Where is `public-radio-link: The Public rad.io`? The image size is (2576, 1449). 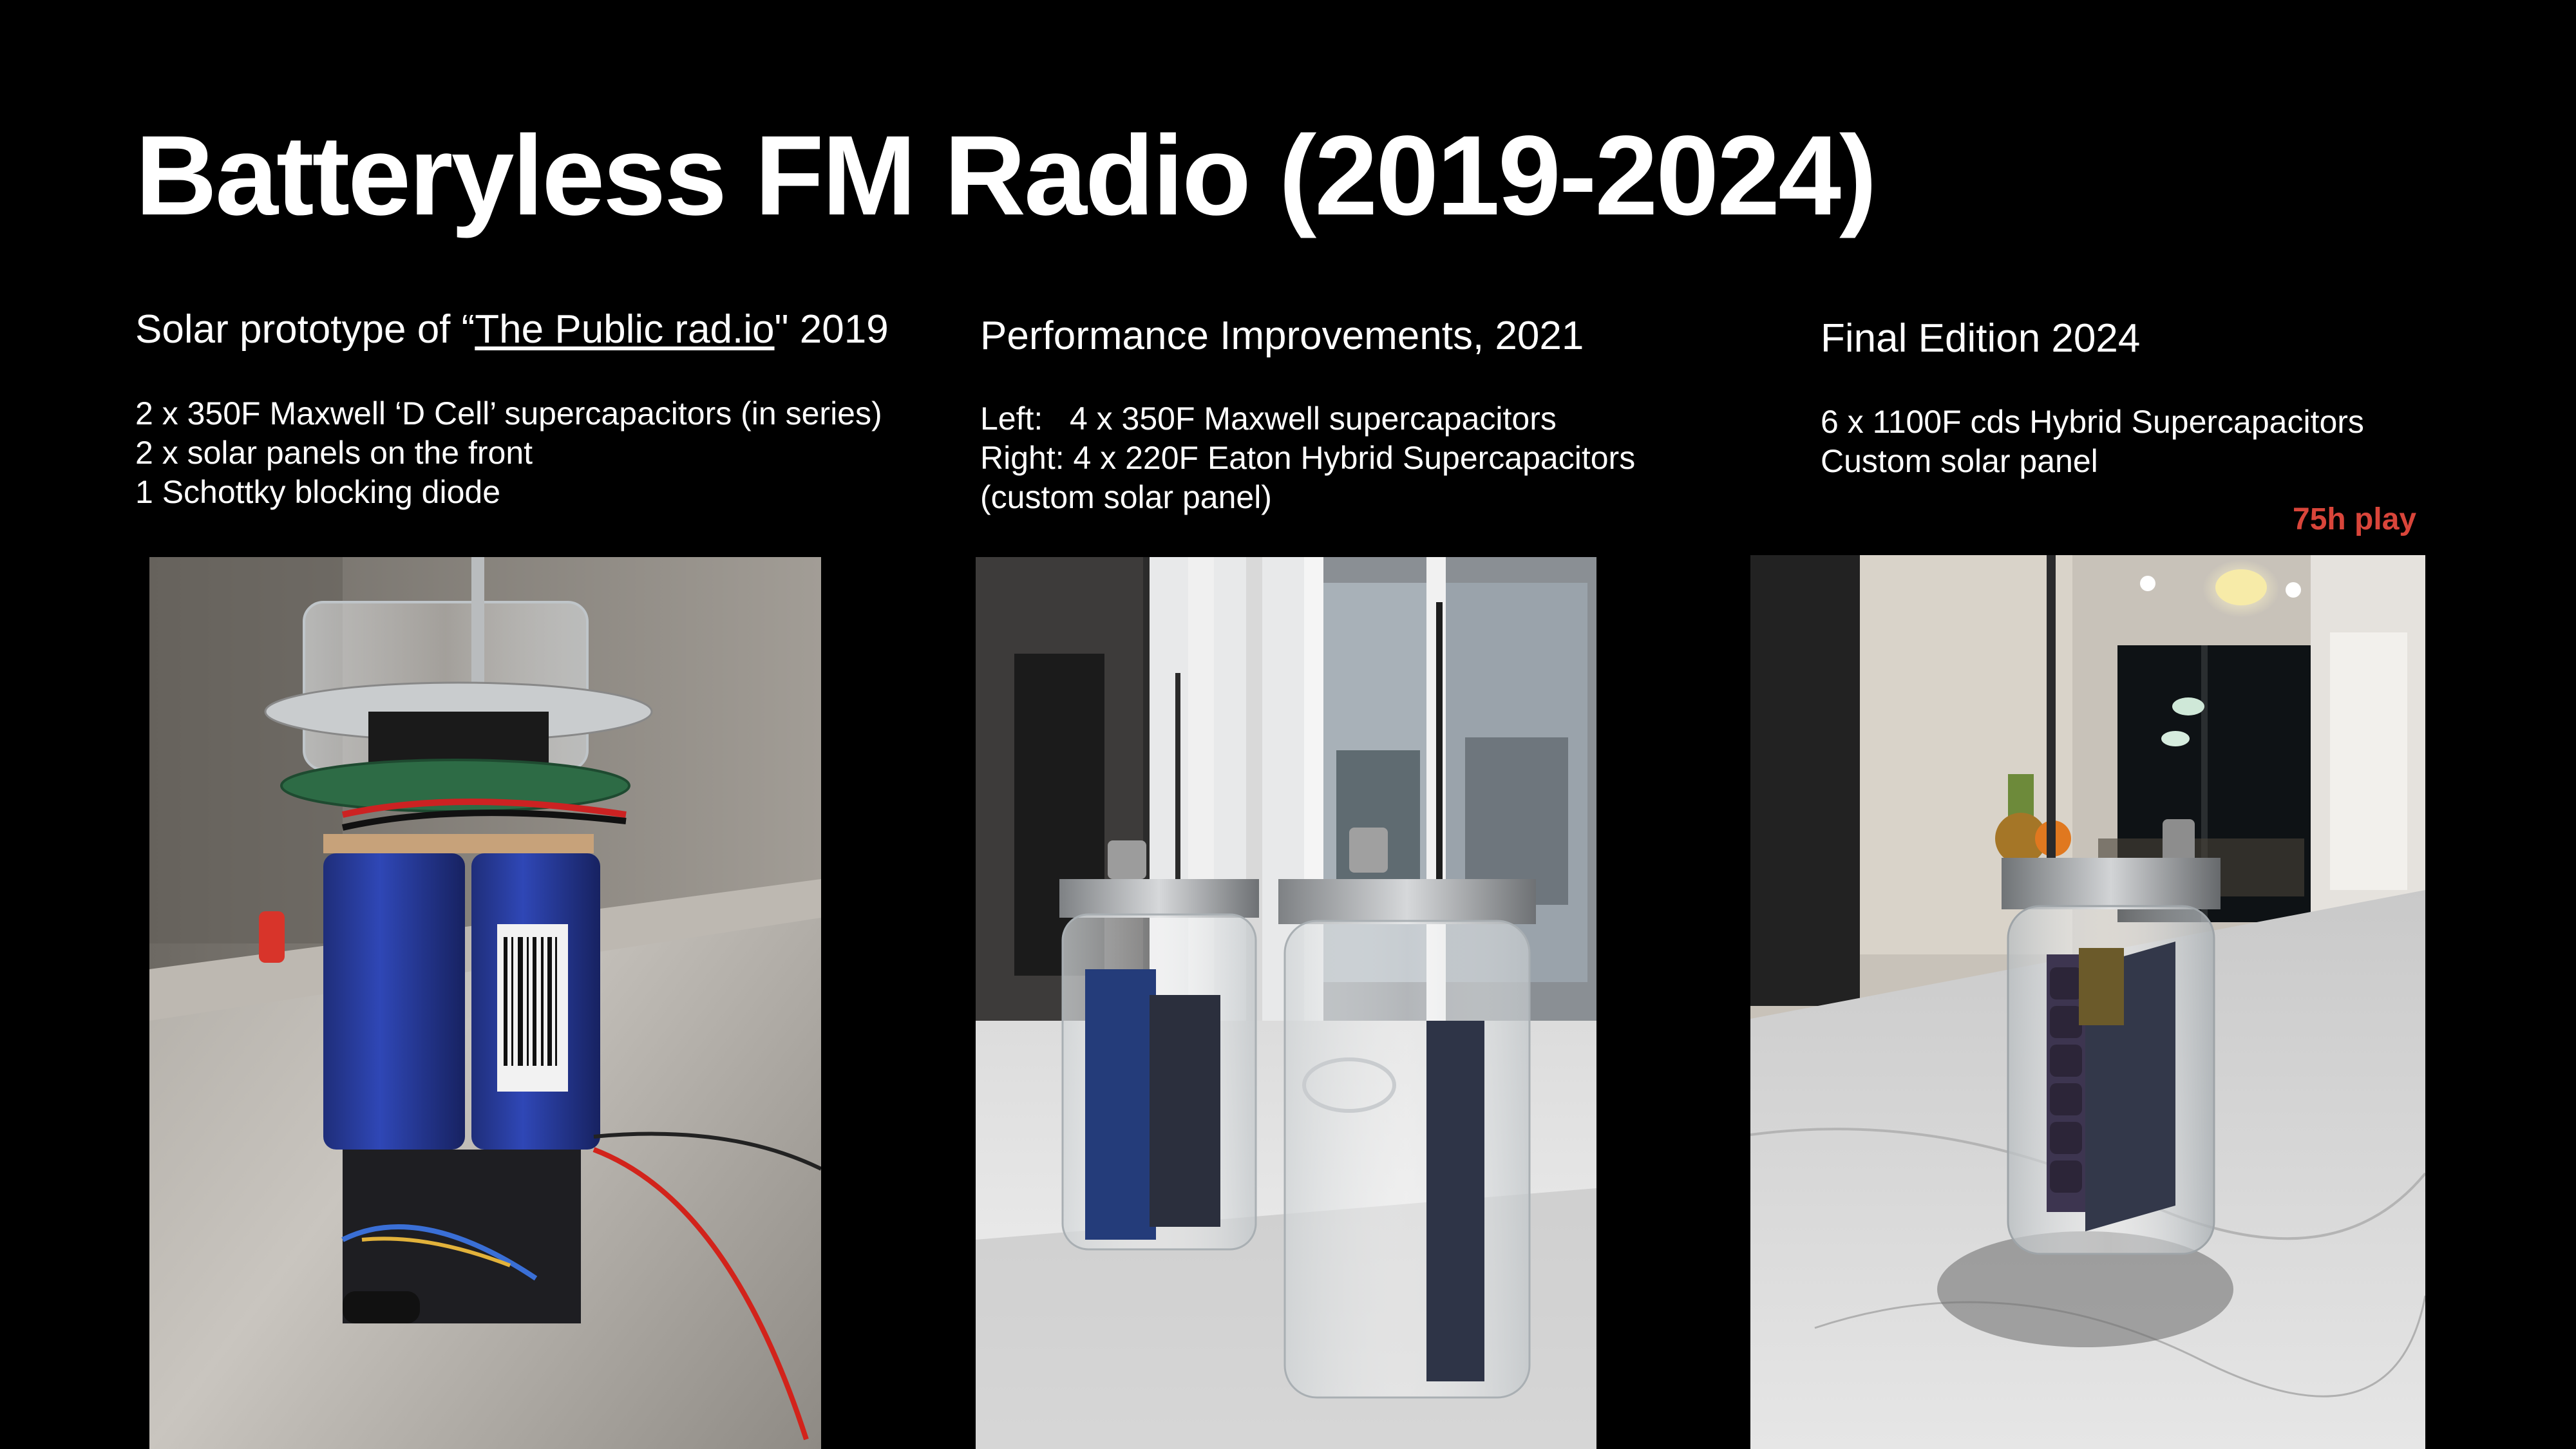
public-radio-link: The Public rad.io is located at coordinates (624, 329).